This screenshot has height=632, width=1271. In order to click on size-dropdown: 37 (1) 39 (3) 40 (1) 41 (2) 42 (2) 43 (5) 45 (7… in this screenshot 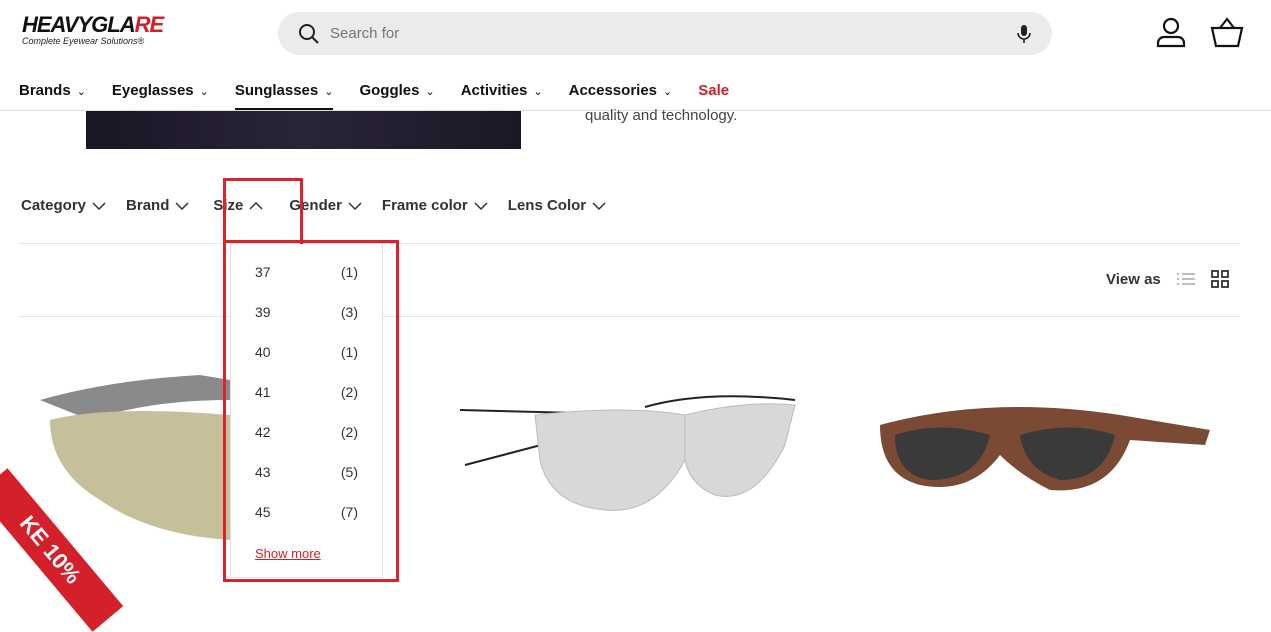, I will do `click(306, 411)`.